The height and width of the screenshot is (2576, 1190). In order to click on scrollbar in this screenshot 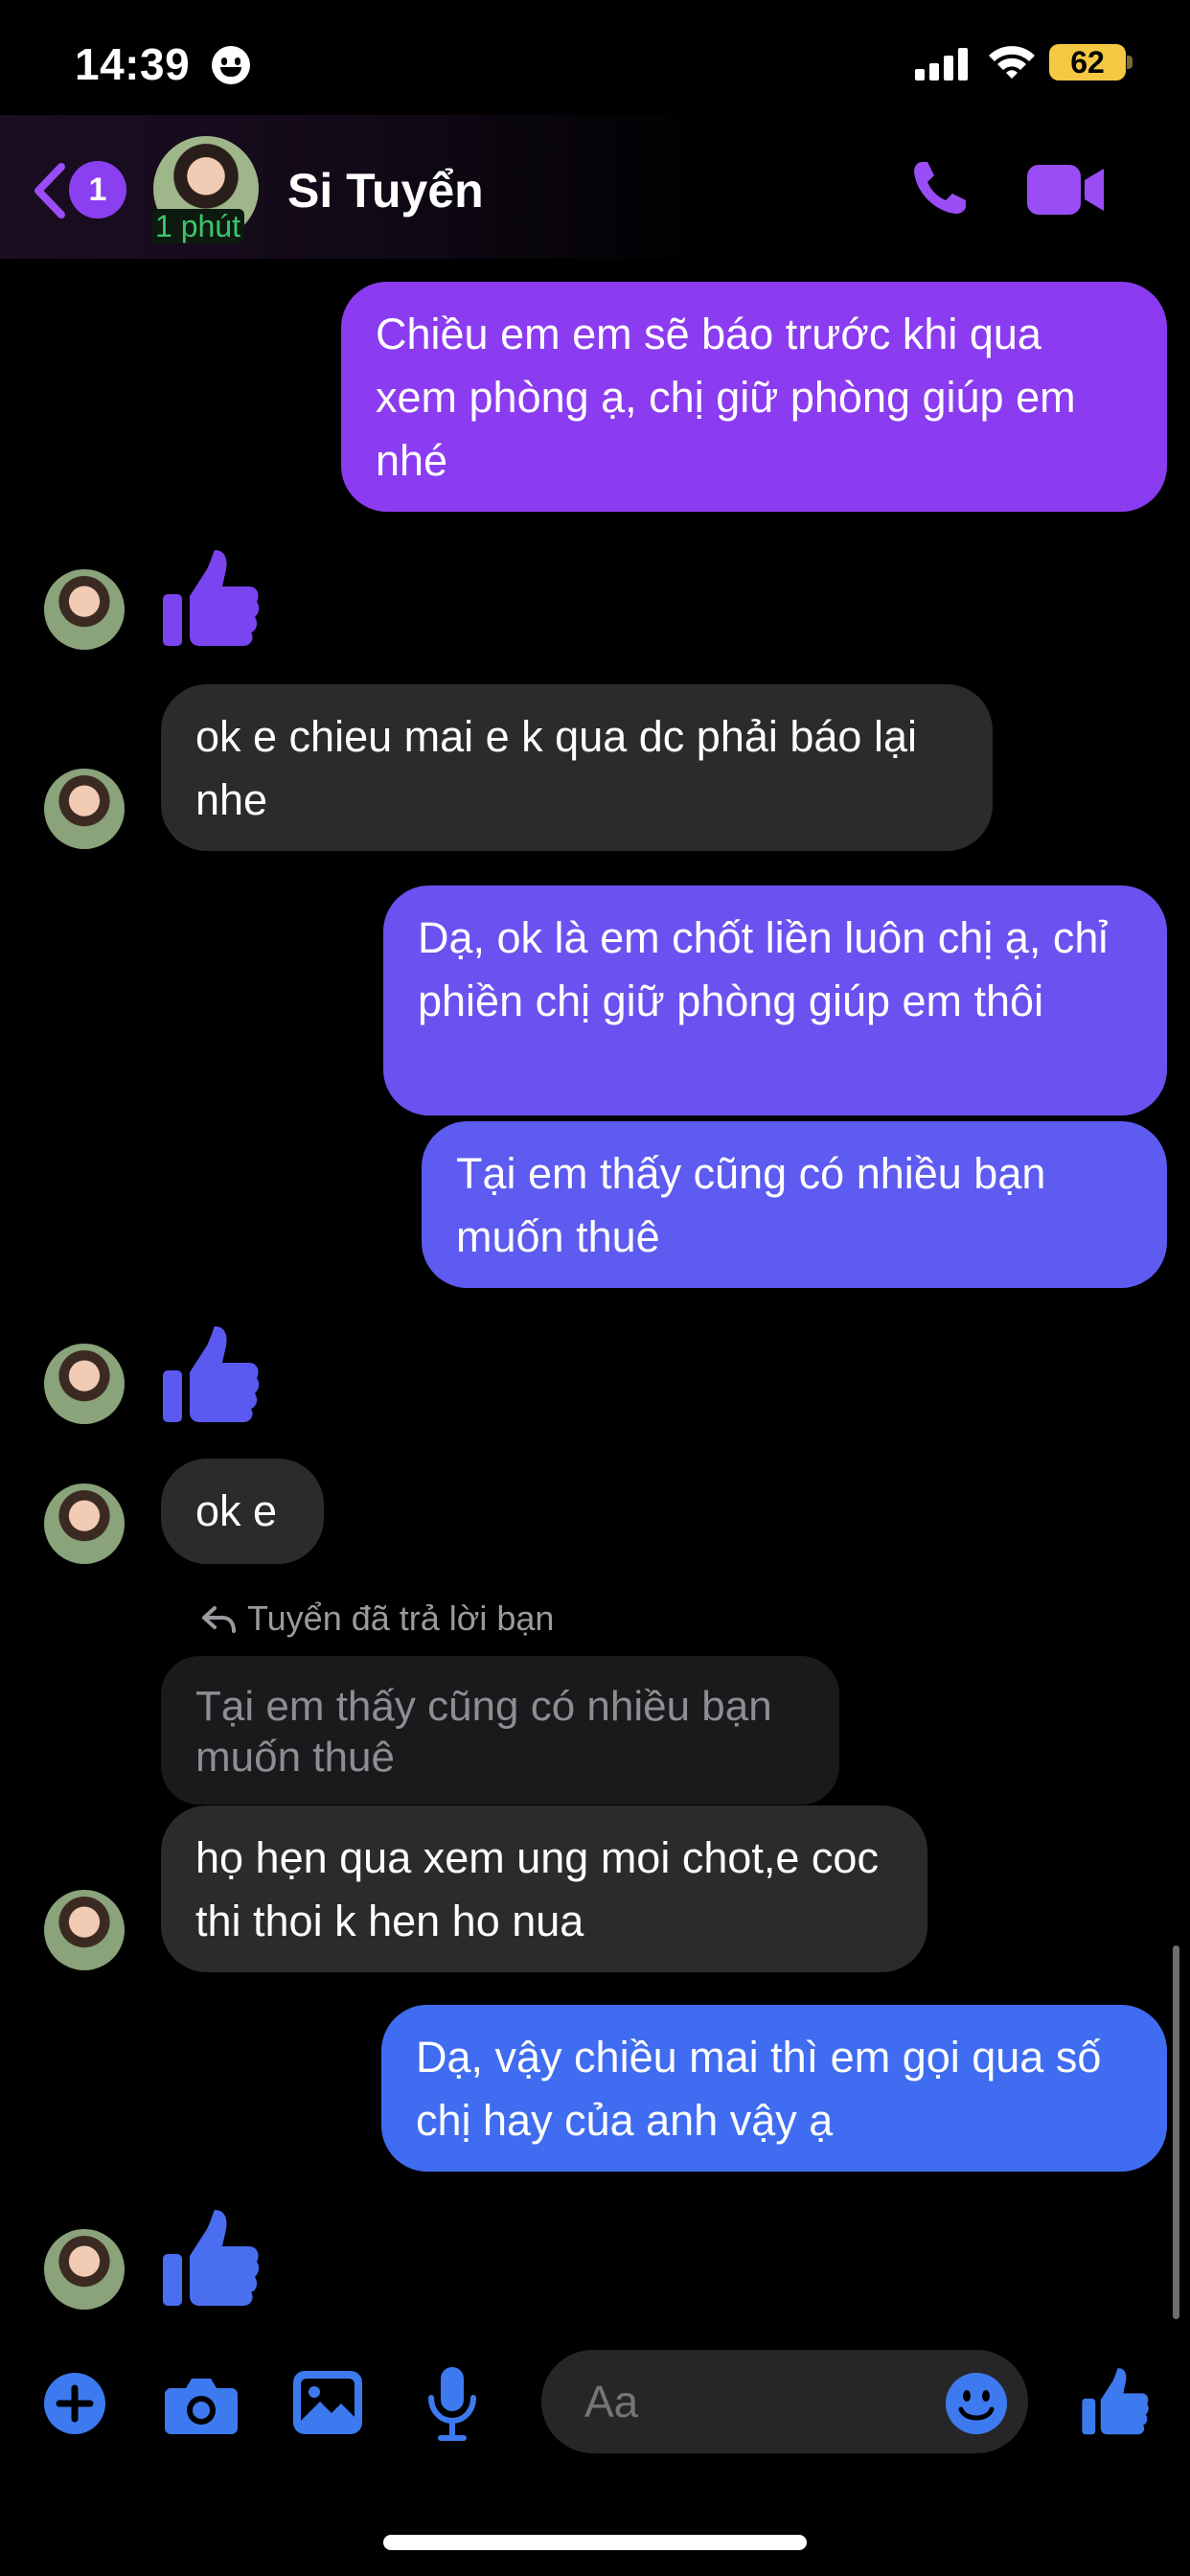, I will do `click(1176, 2132)`.